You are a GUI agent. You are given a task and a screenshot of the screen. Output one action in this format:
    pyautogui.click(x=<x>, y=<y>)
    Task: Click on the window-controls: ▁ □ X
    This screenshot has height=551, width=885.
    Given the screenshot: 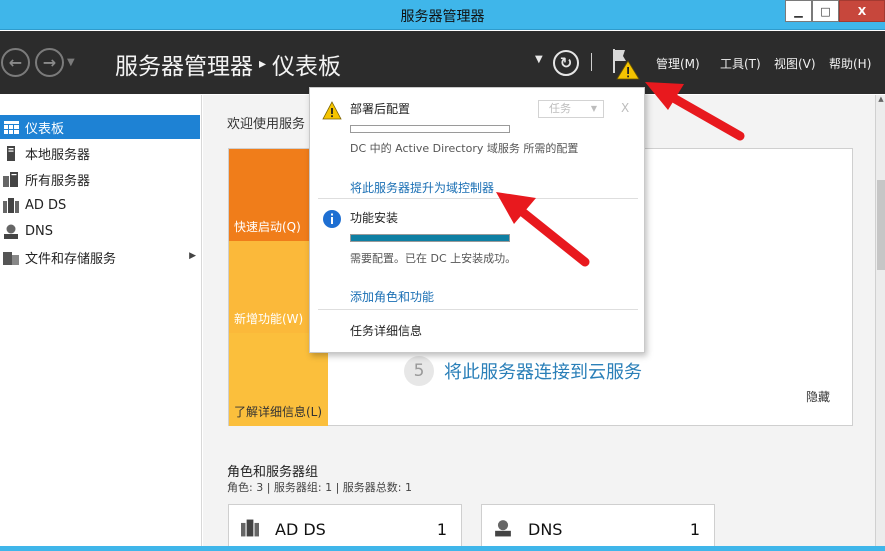 What is the action you would take?
    pyautogui.click(x=835, y=11)
    